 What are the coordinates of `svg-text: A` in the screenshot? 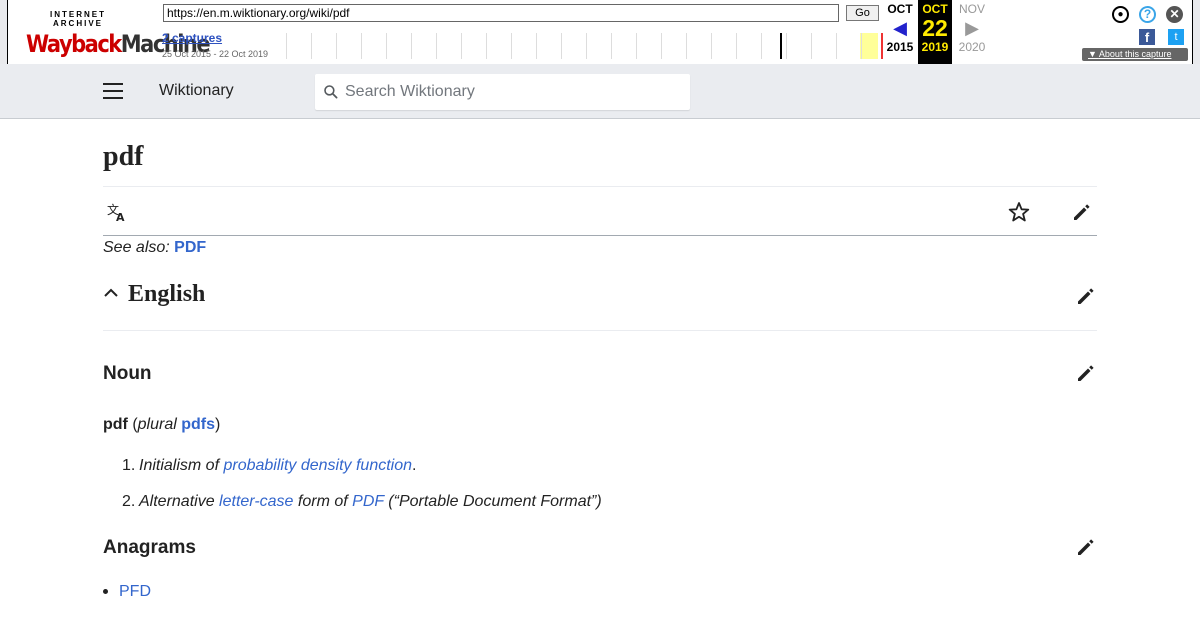 It's located at (120, 217).